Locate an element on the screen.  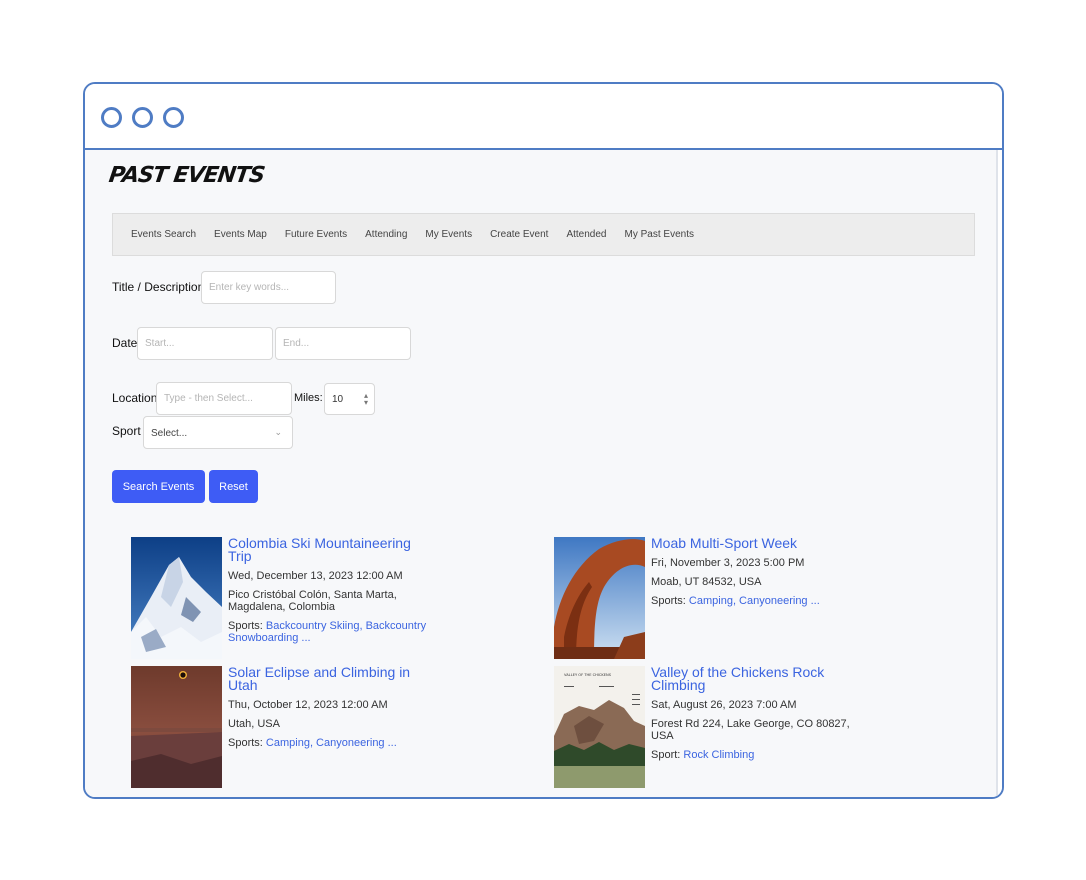
image-caption-text: VALLEY OF THE CHICKENS is located at coordinates (588, 675).